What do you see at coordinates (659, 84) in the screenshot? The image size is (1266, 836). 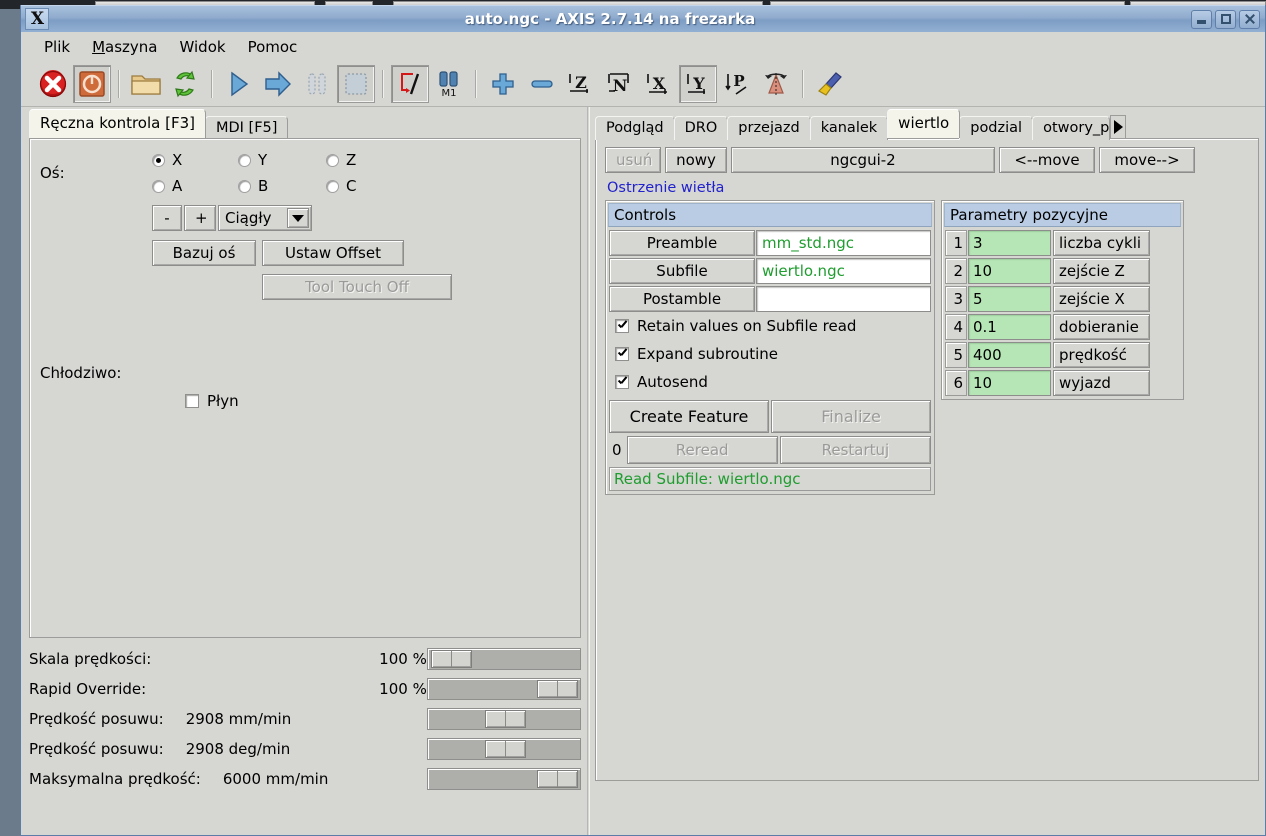 I see `view-x-icon: X` at bounding box center [659, 84].